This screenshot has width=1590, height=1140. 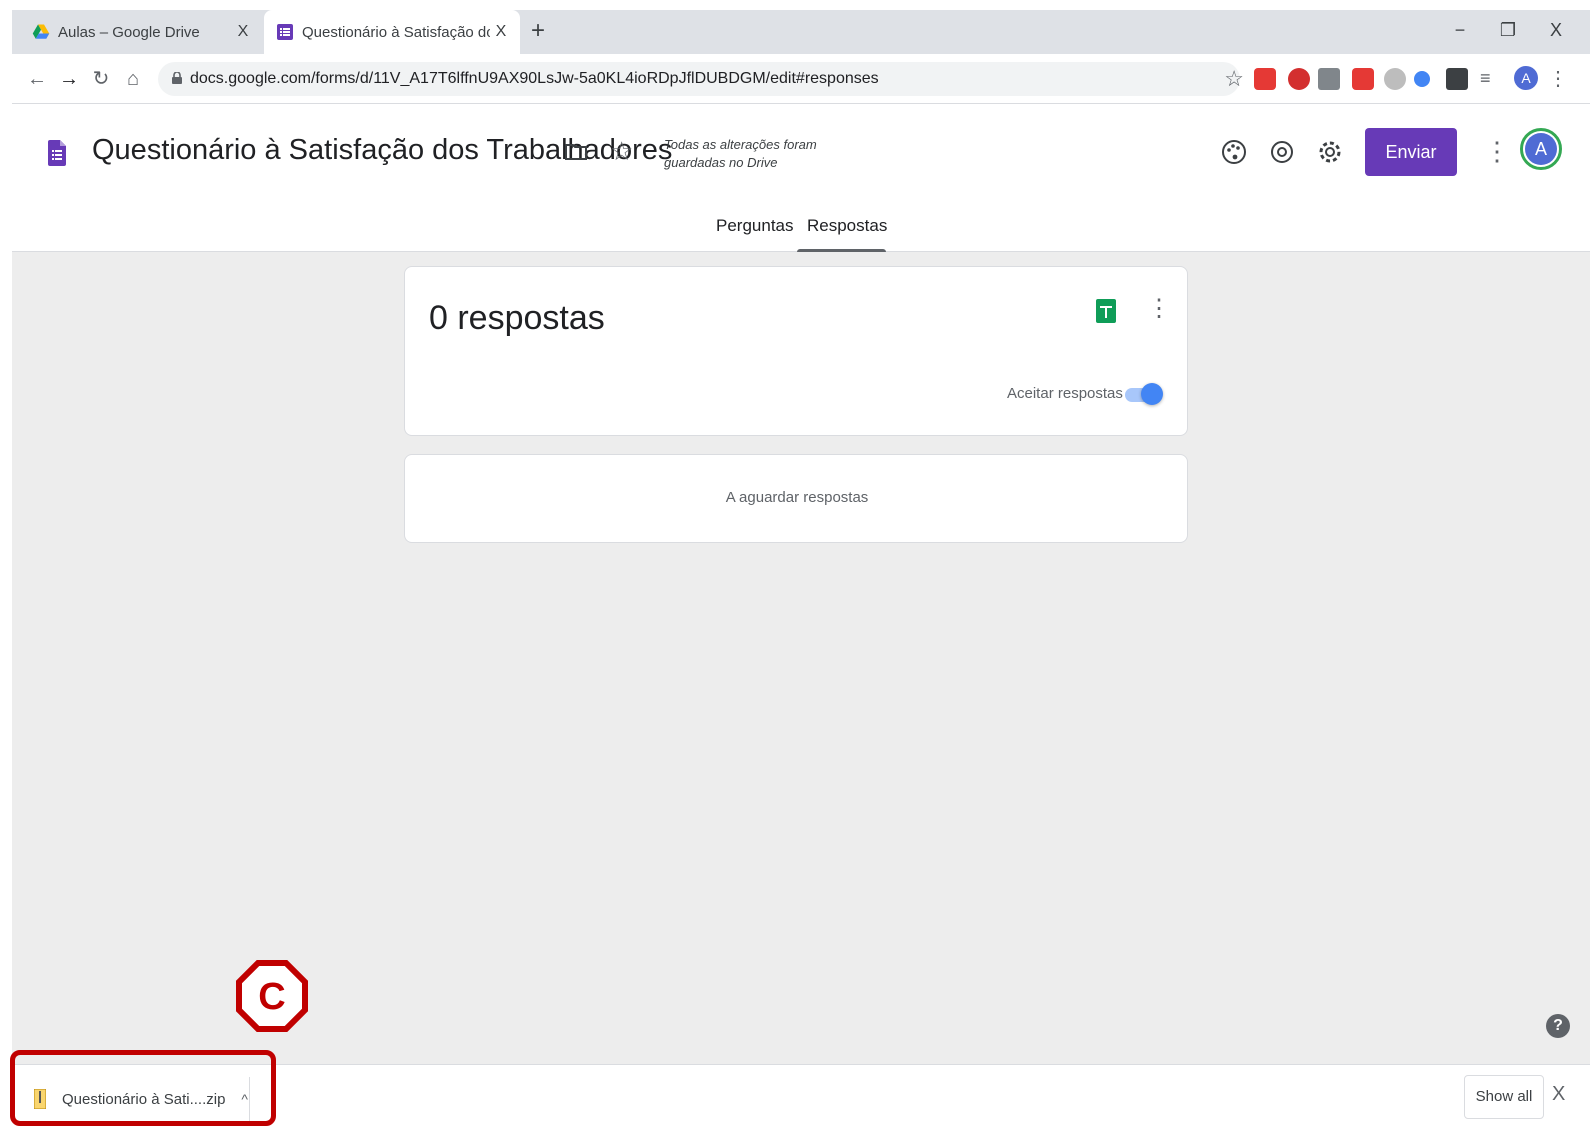 I want to click on download-highlight-box, so click(x=143, y=1088).